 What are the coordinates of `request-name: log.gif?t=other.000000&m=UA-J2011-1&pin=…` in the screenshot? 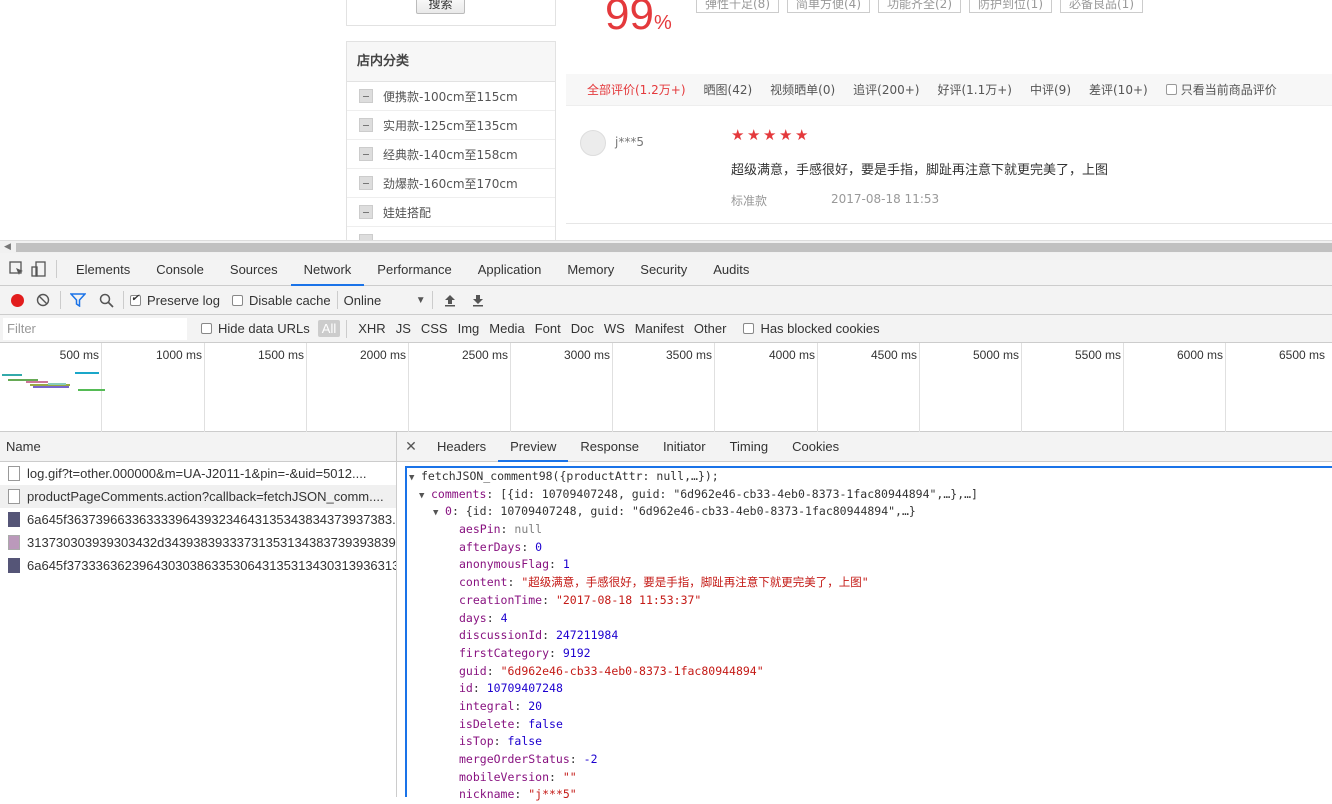 It's located at (196, 473).